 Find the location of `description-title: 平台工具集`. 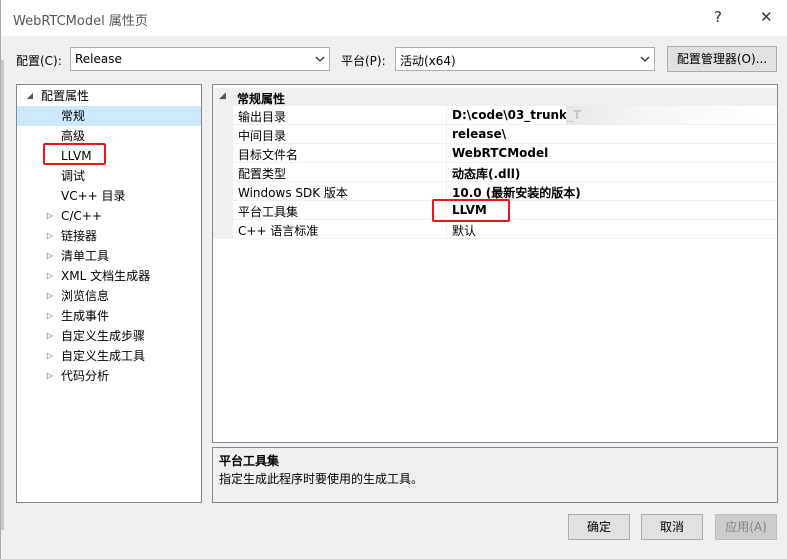

description-title: 平台工具集 is located at coordinates (249, 461).